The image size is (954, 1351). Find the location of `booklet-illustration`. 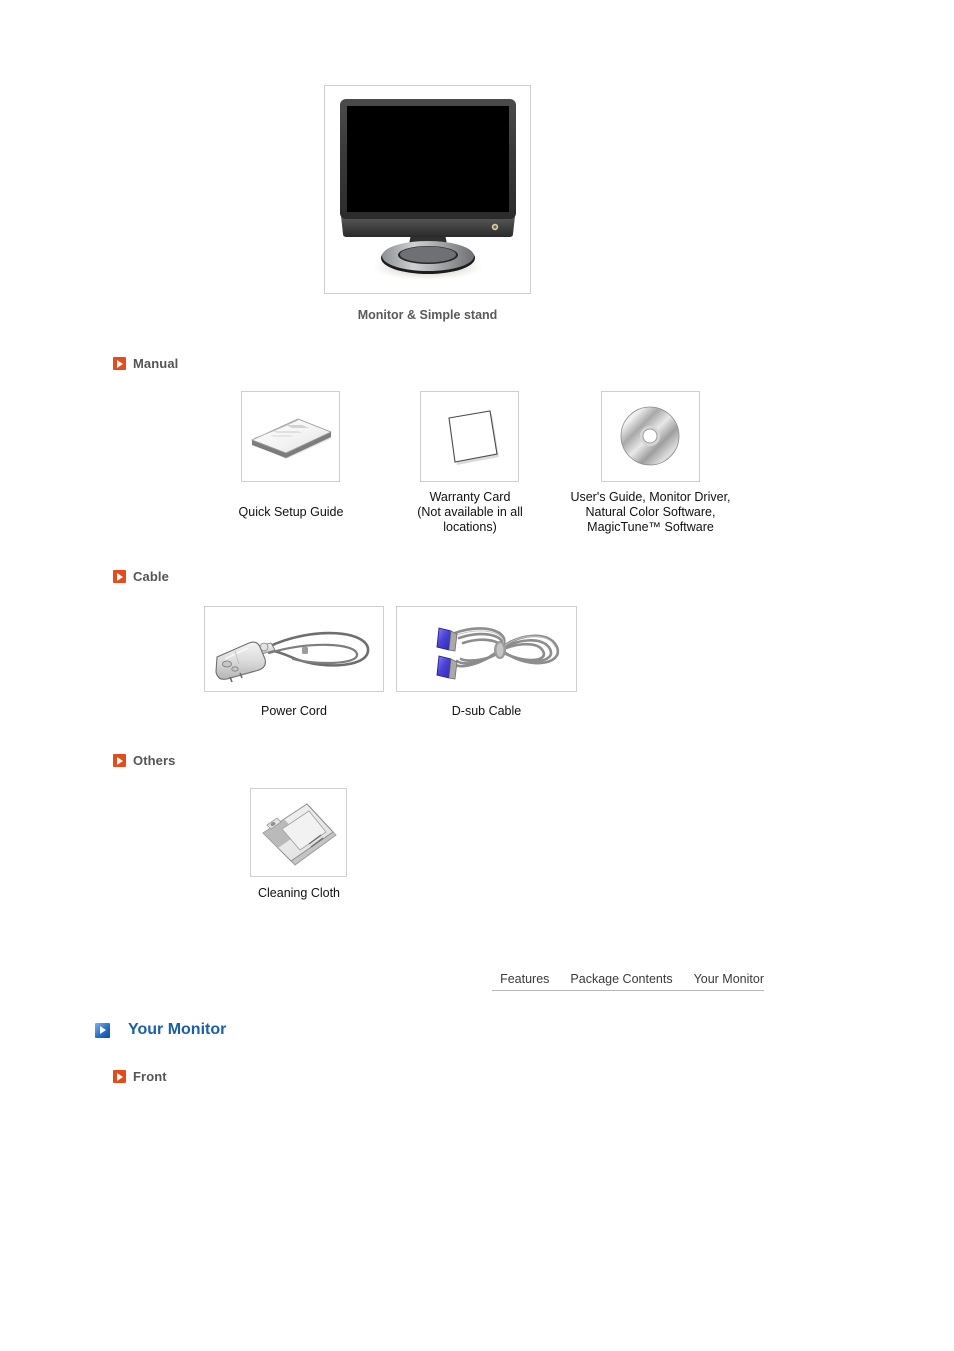

booklet-illustration is located at coordinates (291, 438).